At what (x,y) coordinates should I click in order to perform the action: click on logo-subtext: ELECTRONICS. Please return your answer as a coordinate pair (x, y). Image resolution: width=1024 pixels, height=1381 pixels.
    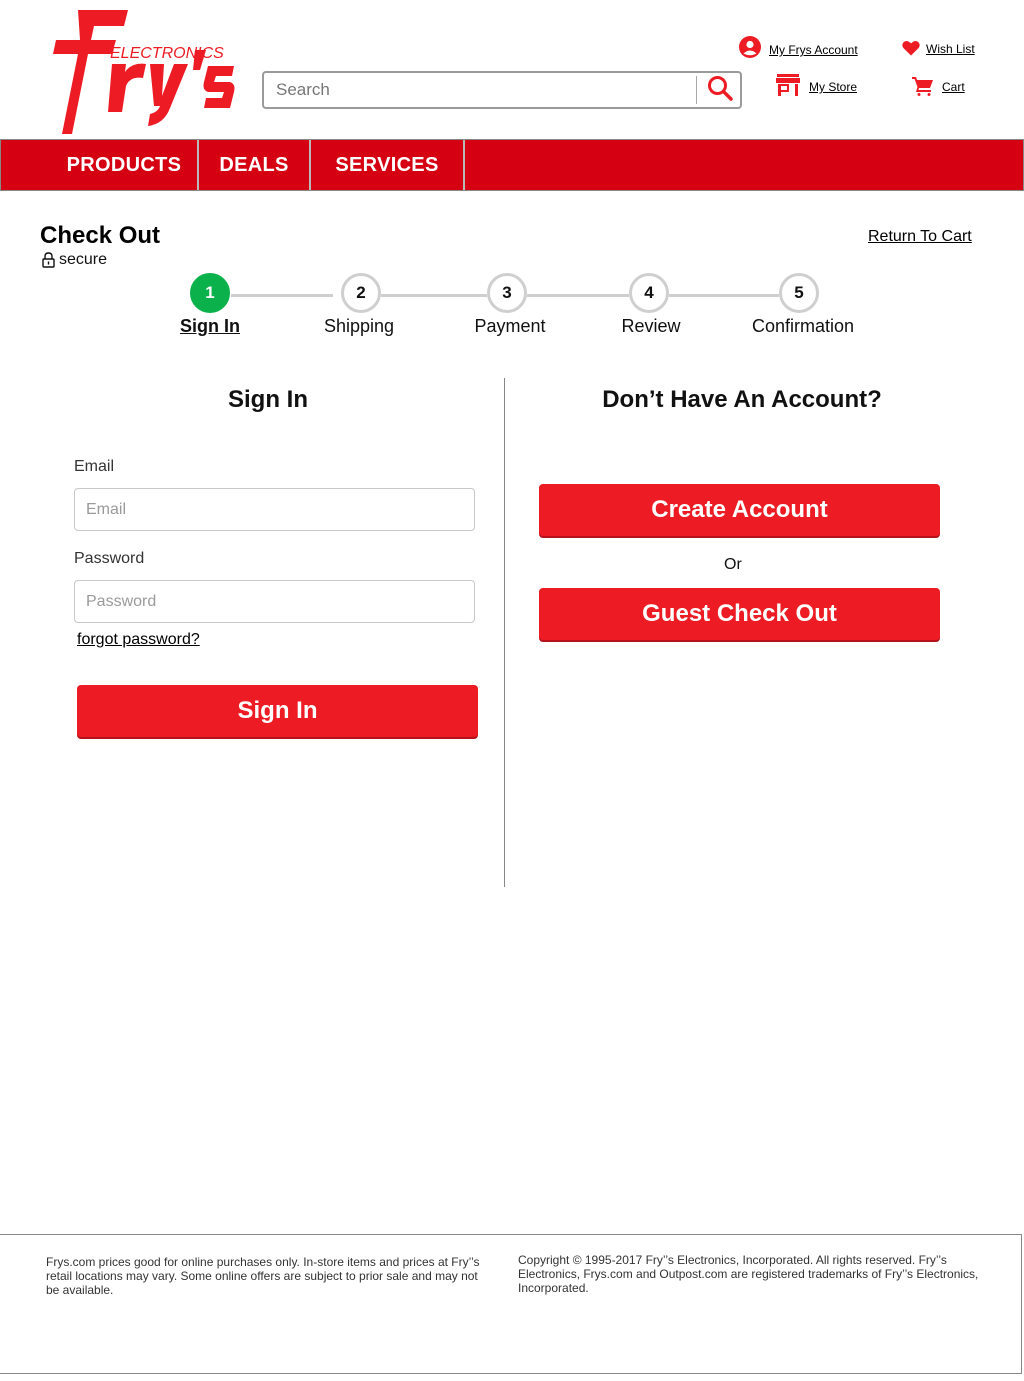
    Looking at the image, I should click on (167, 53).